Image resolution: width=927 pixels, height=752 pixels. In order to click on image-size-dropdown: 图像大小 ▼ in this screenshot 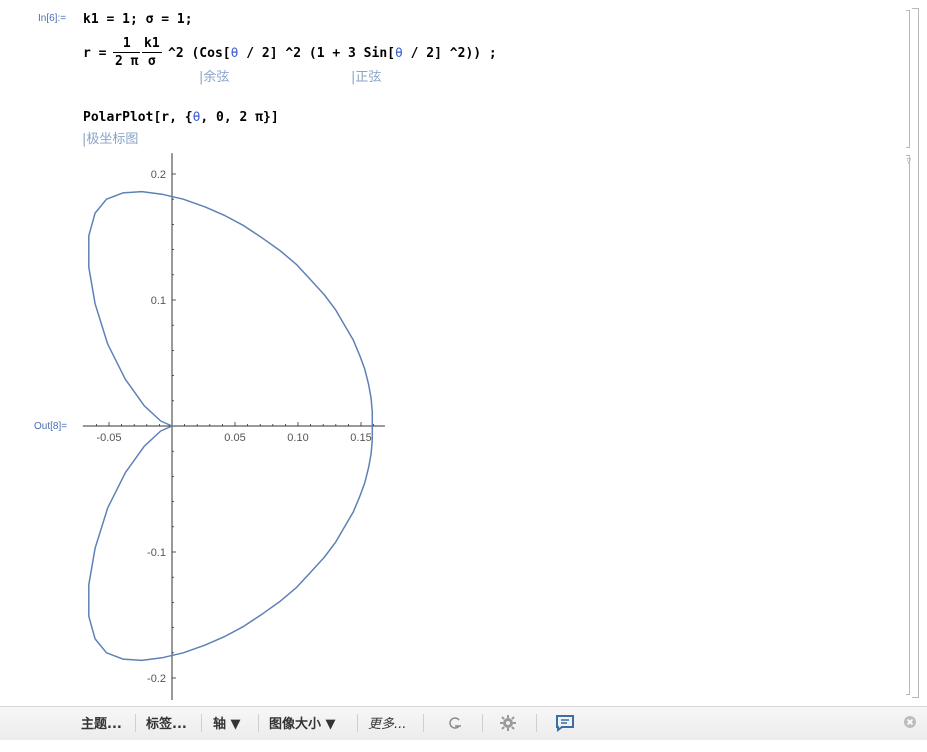, I will do `click(302, 722)`.